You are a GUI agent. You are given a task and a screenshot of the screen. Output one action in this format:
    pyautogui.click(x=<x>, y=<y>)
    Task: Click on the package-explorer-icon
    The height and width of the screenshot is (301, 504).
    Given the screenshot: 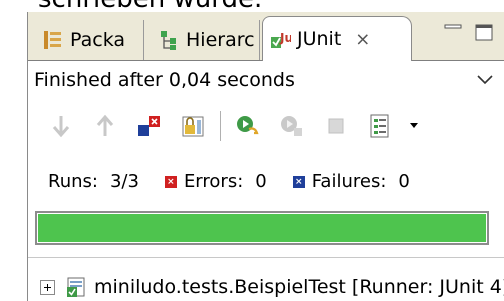 What is the action you would take?
    pyautogui.click(x=52, y=40)
    